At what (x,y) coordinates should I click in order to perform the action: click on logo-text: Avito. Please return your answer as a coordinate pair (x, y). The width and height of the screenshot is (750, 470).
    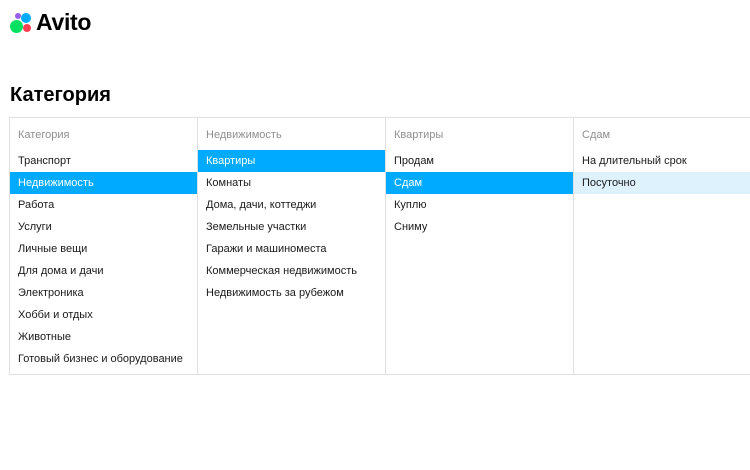
    Looking at the image, I should click on (64, 22).